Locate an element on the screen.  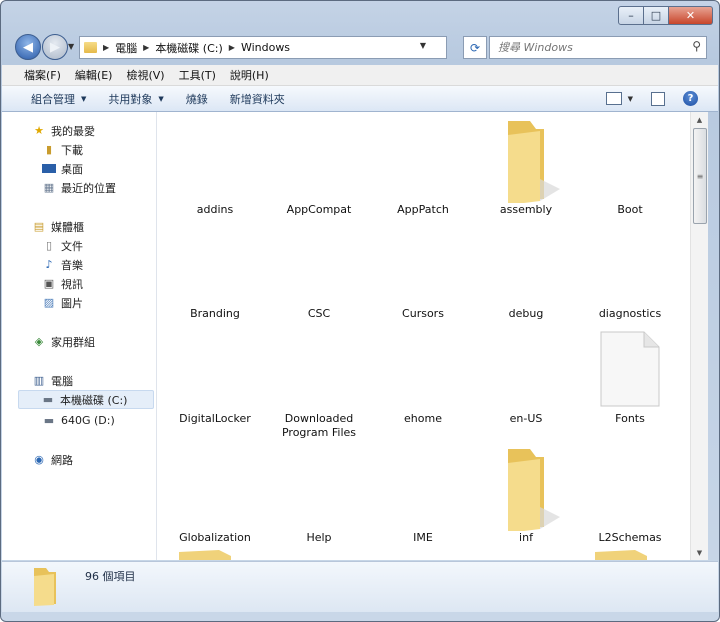
sidebar-item-homegroup: ◈ 家用群組 is located at coordinates (63, 341).